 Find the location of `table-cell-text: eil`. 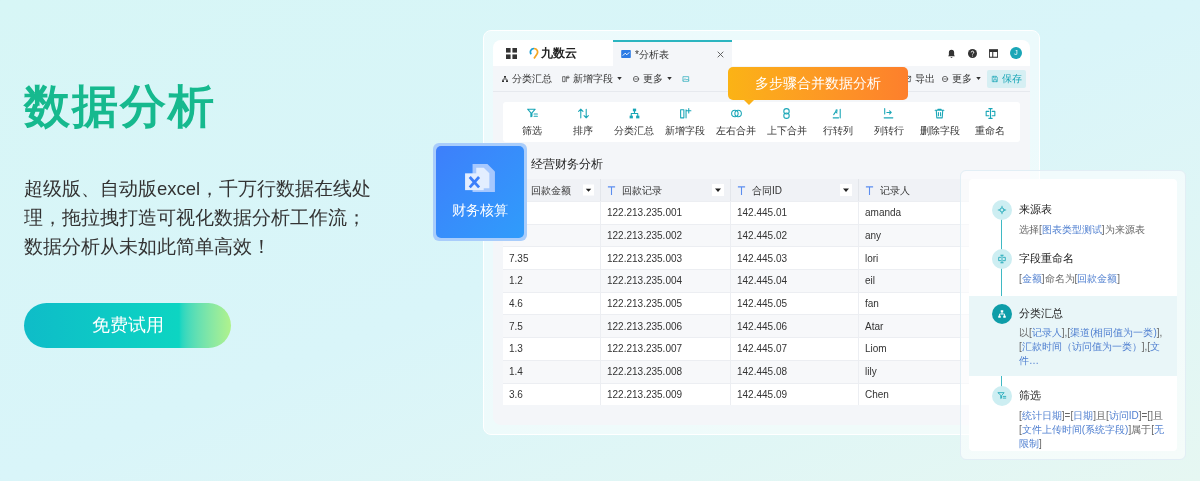

table-cell-text: eil is located at coordinates (870, 281).